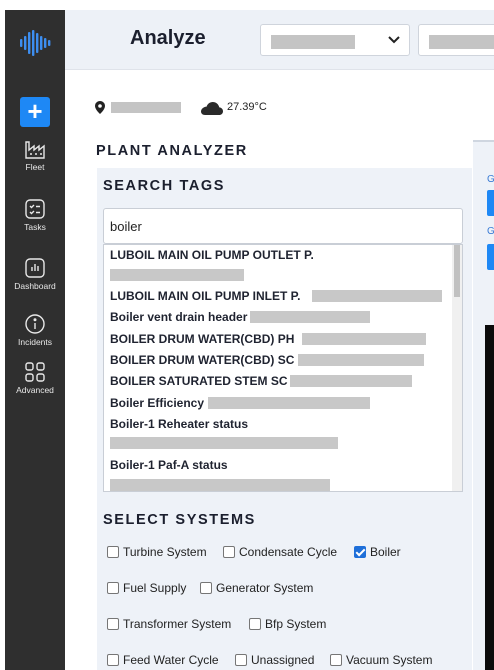 This screenshot has width=494, height=670. What do you see at coordinates (457, 368) in the screenshot?
I see `scrollbar` at bounding box center [457, 368].